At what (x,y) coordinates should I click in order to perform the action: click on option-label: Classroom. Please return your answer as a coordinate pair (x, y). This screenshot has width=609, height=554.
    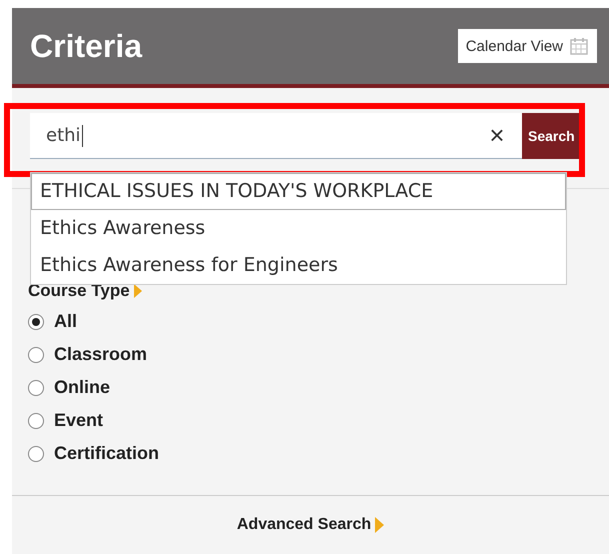
    Looking at the image, I should click on (101, 354).